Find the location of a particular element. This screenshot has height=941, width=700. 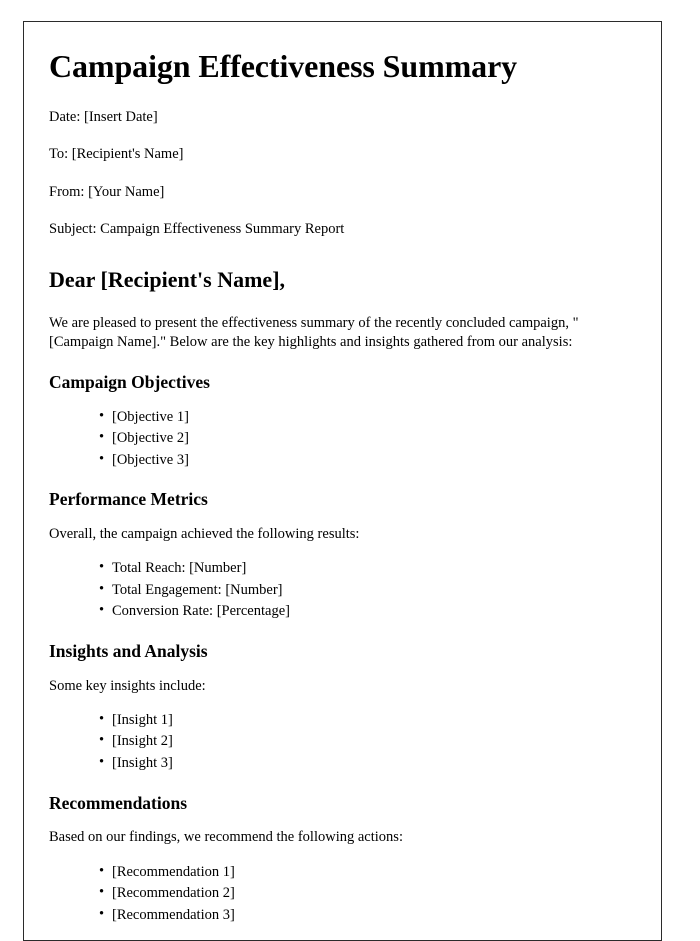

section-heading-recommendations: Recommendations is located at coordinates (118, 802).